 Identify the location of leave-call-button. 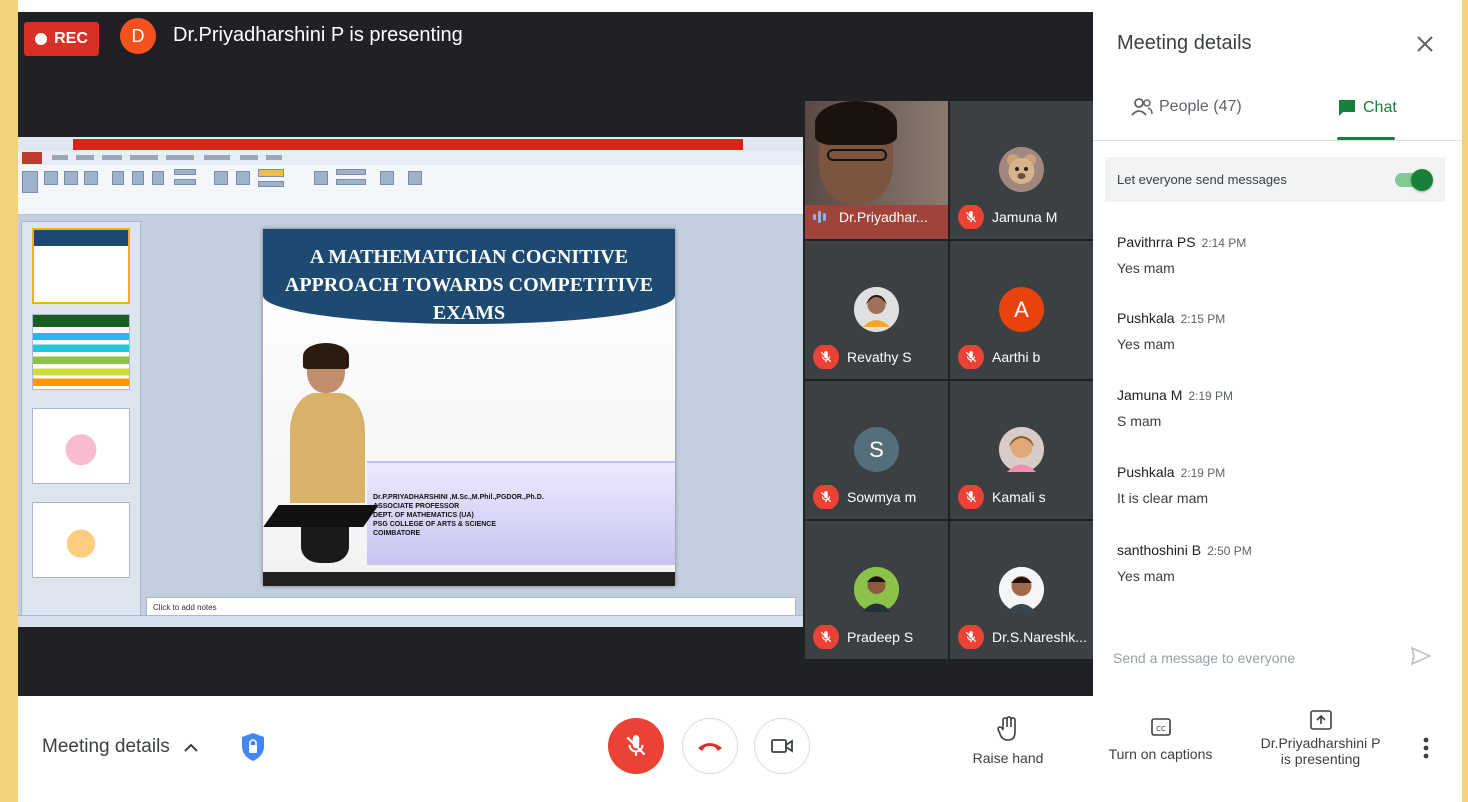
(710, 746).